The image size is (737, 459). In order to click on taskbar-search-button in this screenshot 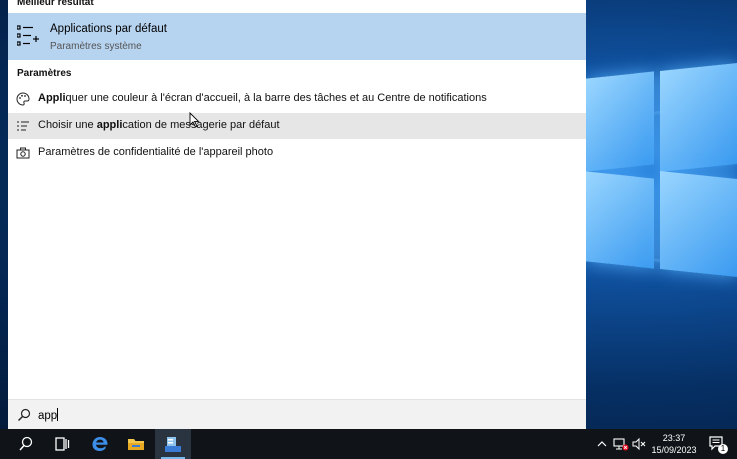, I will do `click(26, 444)`.